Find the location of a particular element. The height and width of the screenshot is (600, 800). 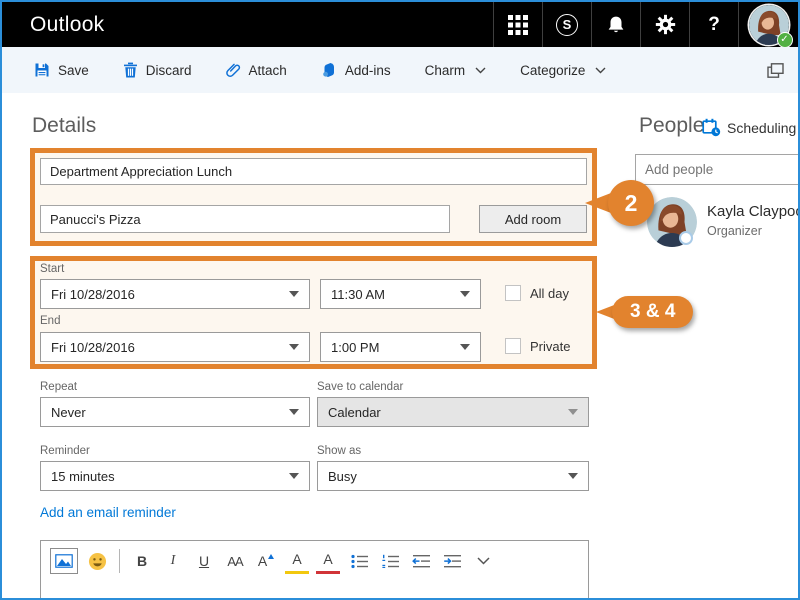

addins-label: Add-ins is located at coordinates (367, 70).